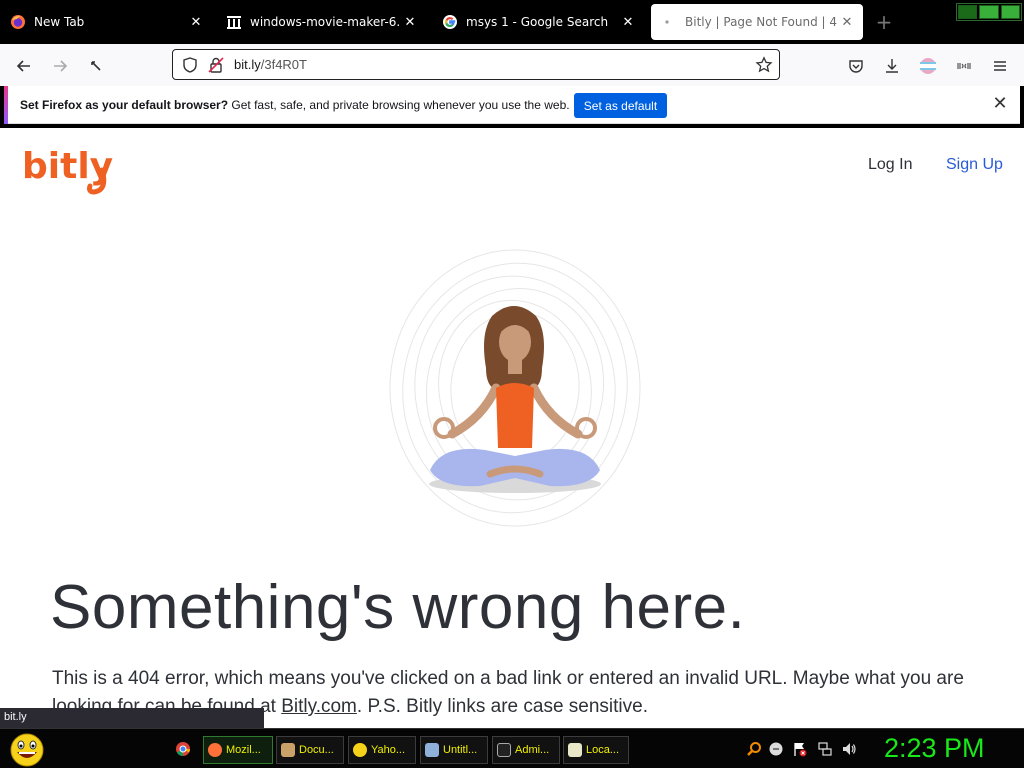 This screenshot has width=1024, height=768. What do you see at coordinates (450, 22) in the screenshot?
I see `google-icon` at bounding box center [450, 22].